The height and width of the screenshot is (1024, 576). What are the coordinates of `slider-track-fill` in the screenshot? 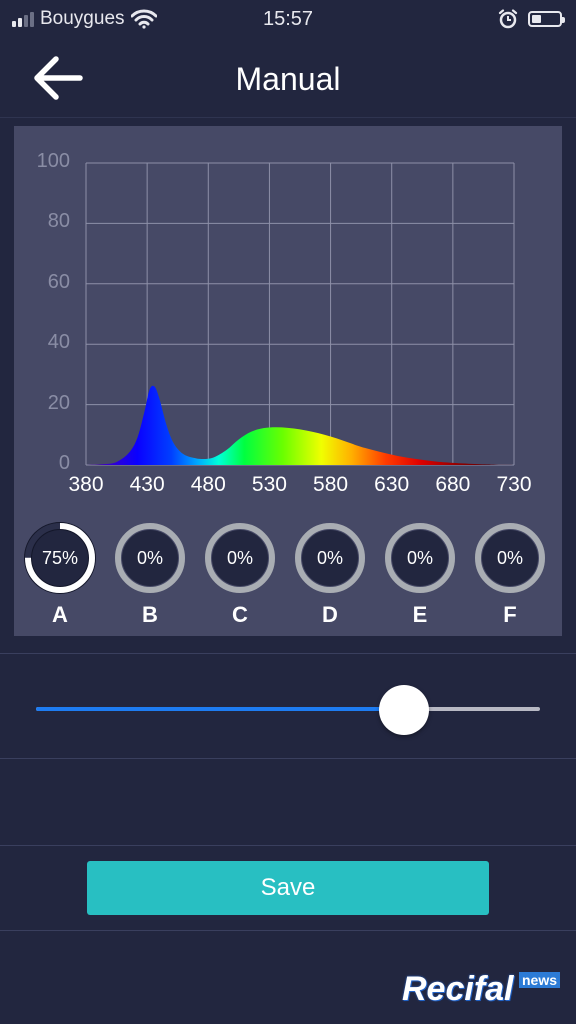 It's located at (220, 709).